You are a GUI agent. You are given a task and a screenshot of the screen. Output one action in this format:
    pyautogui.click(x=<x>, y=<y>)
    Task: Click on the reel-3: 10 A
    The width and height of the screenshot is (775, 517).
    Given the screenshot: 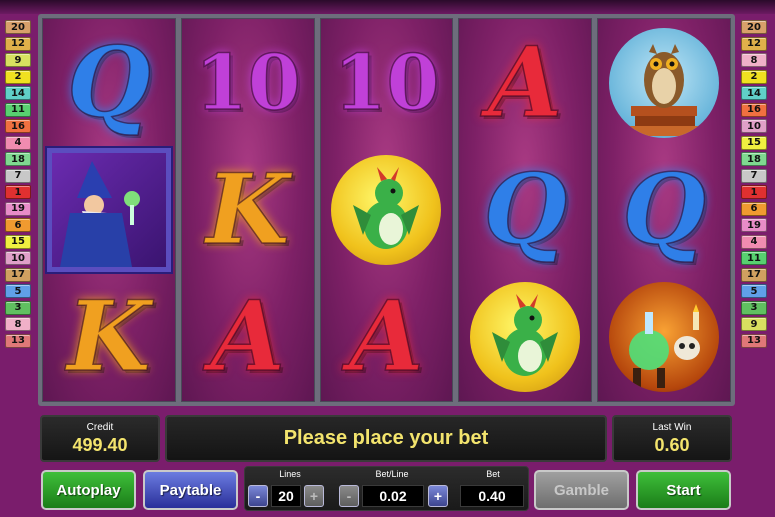 What is the action you would take?
    pyautogui.click(x=386, y=210)
    